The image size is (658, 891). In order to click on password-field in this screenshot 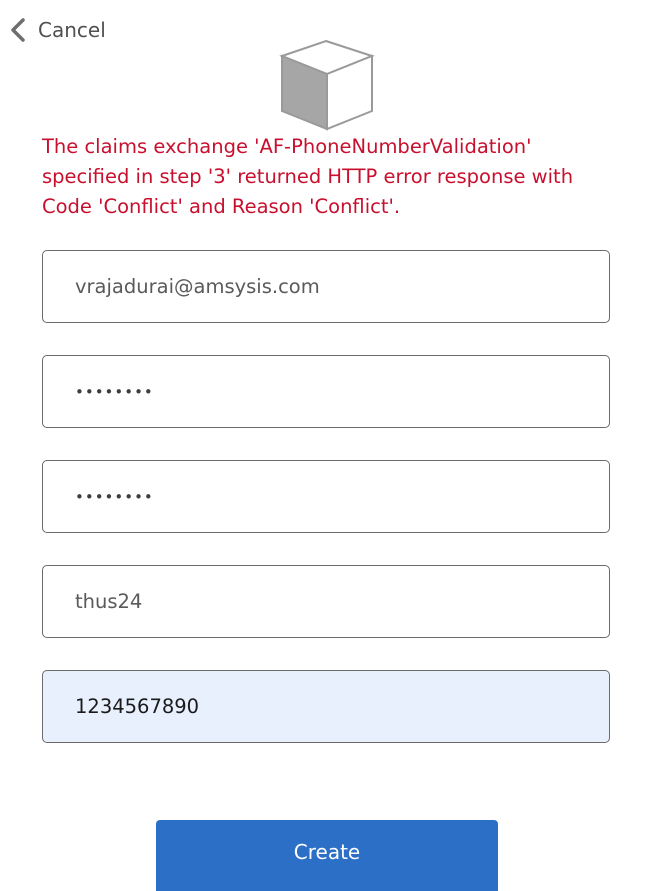, I will do `click(326, 391)`.